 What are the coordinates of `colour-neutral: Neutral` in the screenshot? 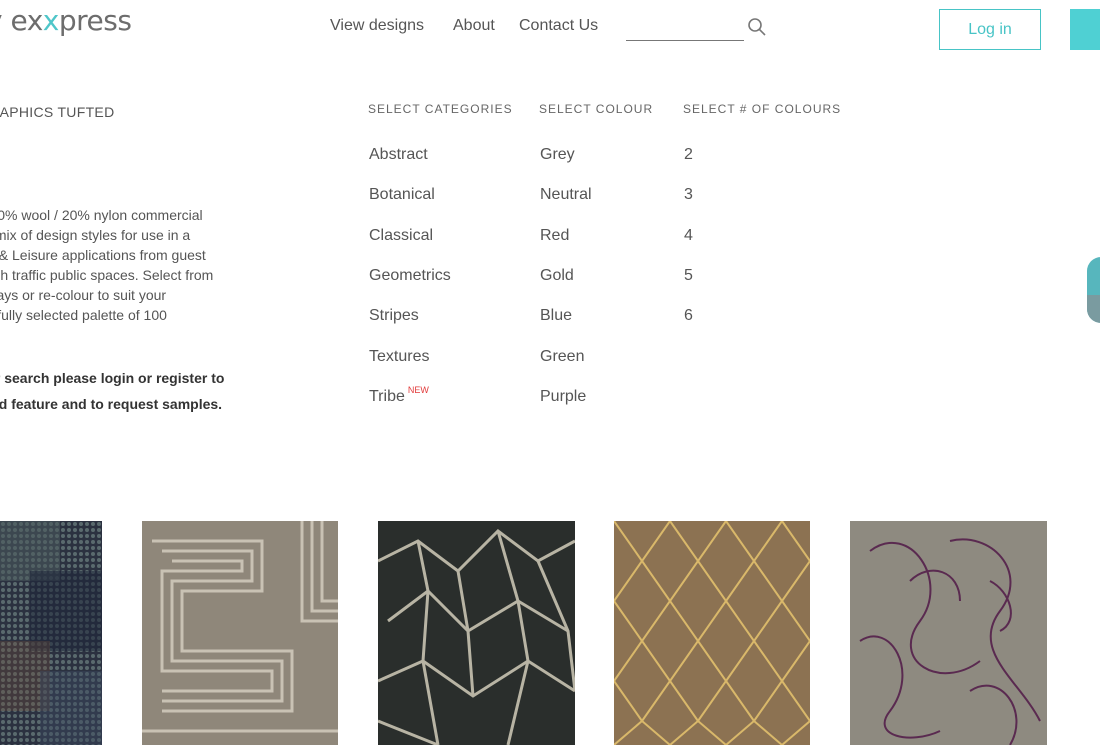 It's located at (566, 195).